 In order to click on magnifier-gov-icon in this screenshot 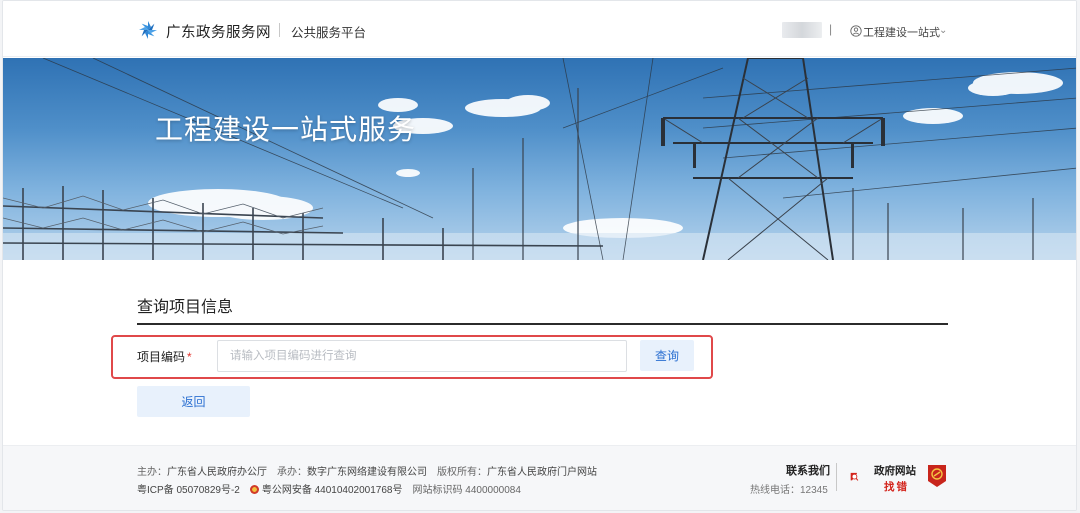, I will do `click(862, 477)`.